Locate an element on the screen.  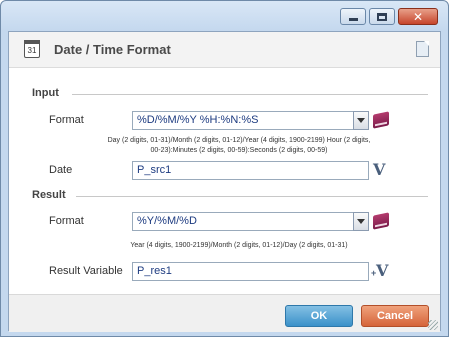
input-format-label: Format is located at coordinates (66, 120).